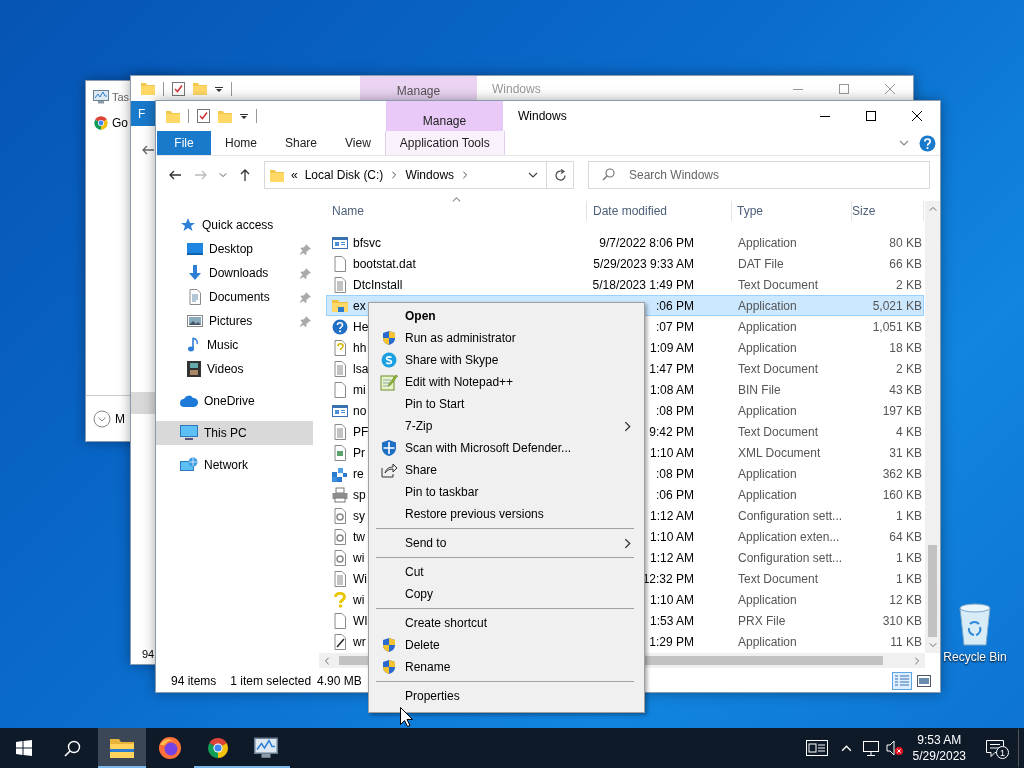  I want to click on file-name: mi, so click(359, 389).